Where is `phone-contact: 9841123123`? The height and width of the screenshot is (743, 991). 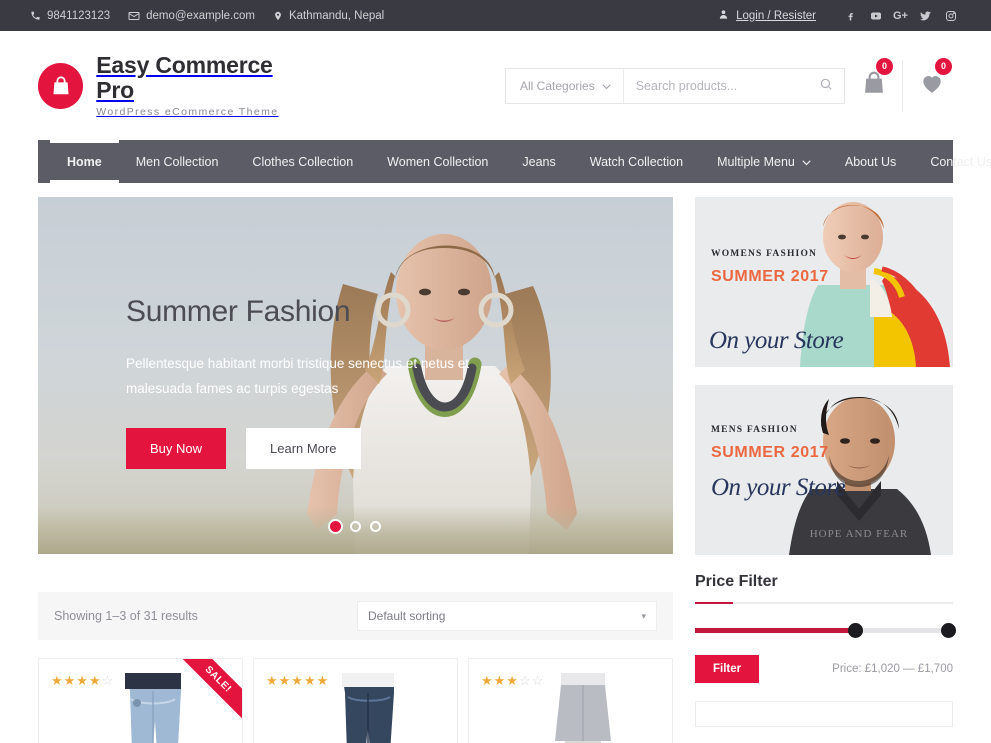
phone-contact: 9841123123 is located at coordinates (70, 16).